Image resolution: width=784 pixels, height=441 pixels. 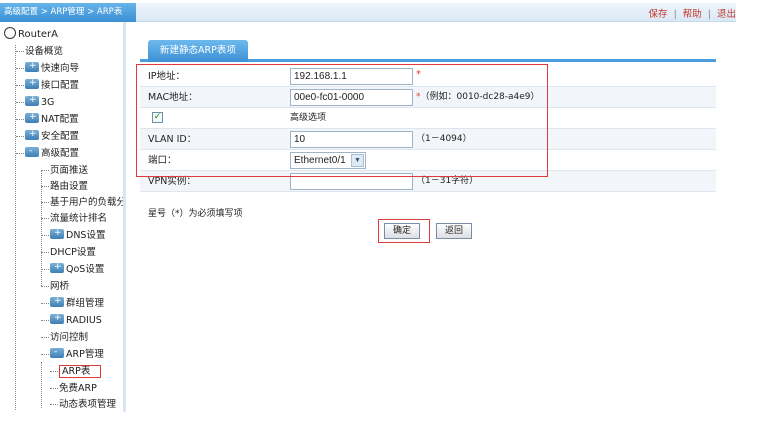 What do you see at coordinates (47, 67) in the screenshot?
I see `sidebar-item-quick-wizard: 快速向导` at bounding box center [47, 67].